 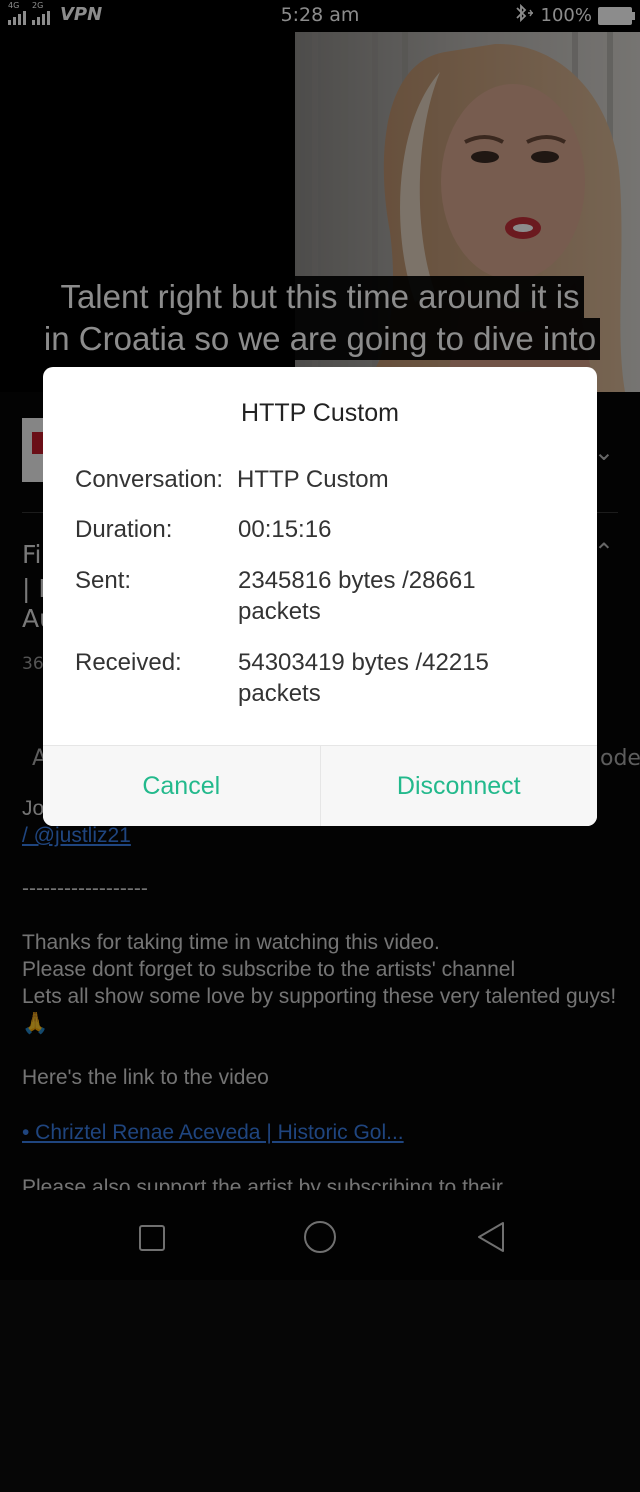 What do you see at coordinates (320, 413) in the screenshot?
I see `dialog-title: HTTP Custom` at bounding box center [320, 413].